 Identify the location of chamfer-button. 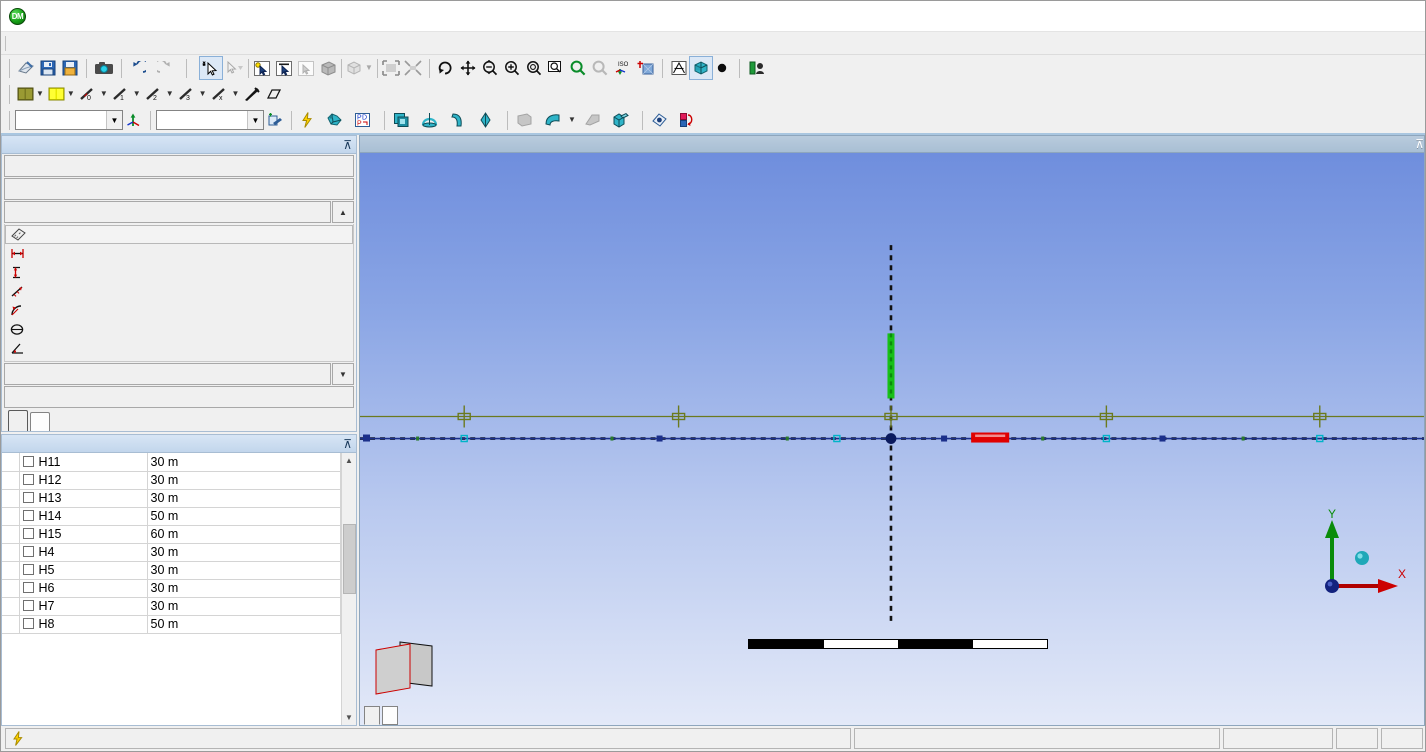
(595, 120).